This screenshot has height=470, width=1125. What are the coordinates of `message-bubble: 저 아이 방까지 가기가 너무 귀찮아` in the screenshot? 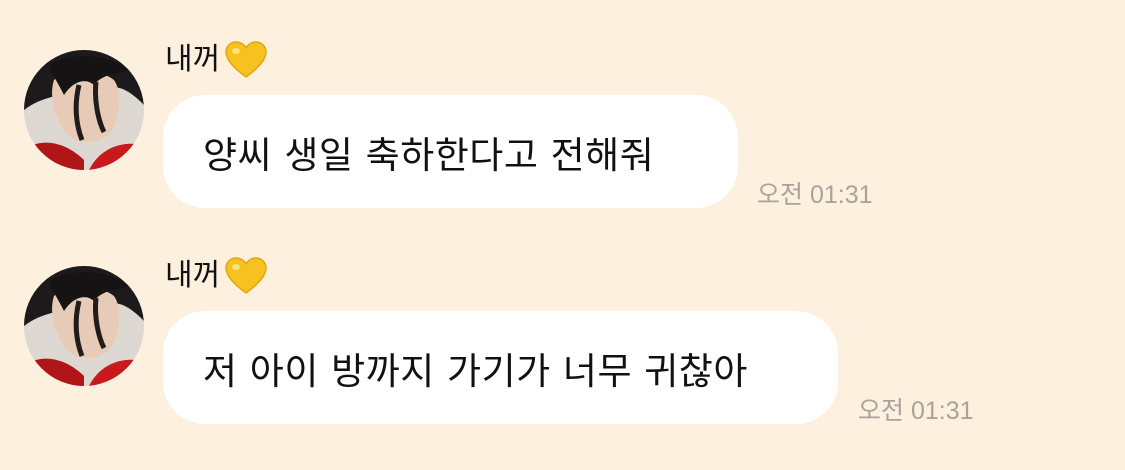 It's located at (500, 367).